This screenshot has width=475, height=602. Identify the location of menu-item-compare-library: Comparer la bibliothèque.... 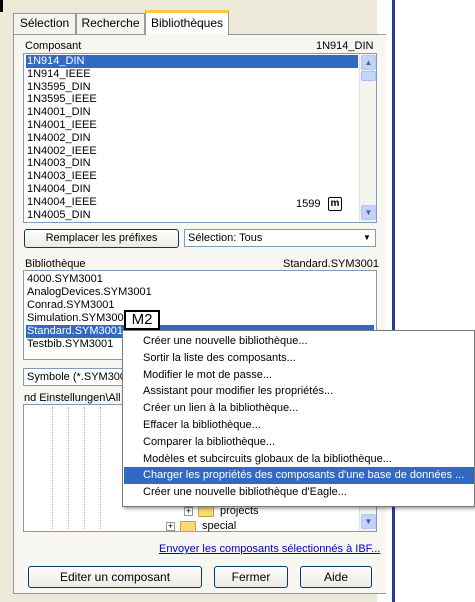
(299, 442).